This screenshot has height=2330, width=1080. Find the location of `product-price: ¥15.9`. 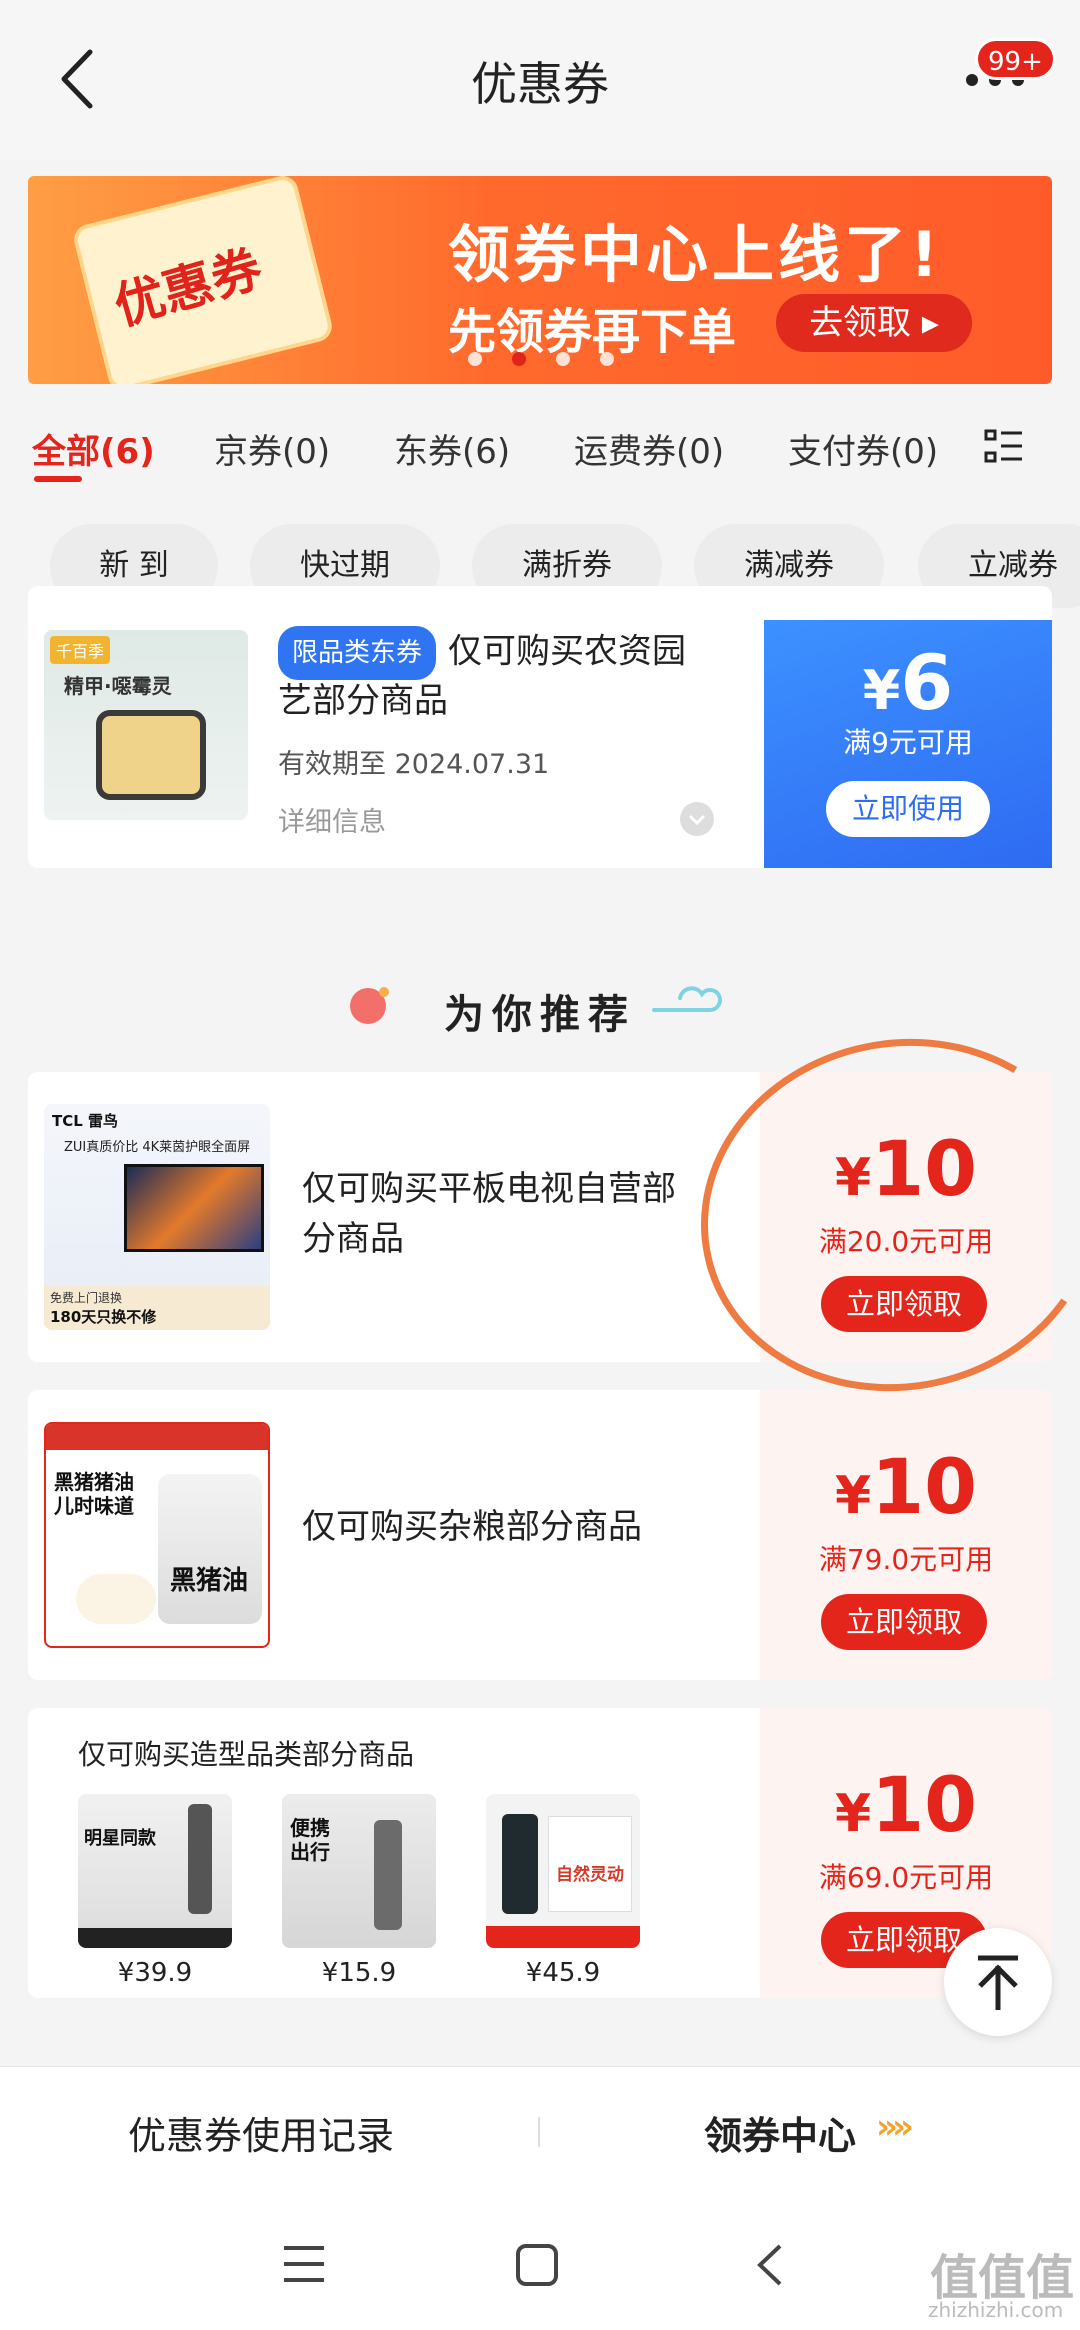

product-price: ¥15.9 is located at coordinates (359, 1973).